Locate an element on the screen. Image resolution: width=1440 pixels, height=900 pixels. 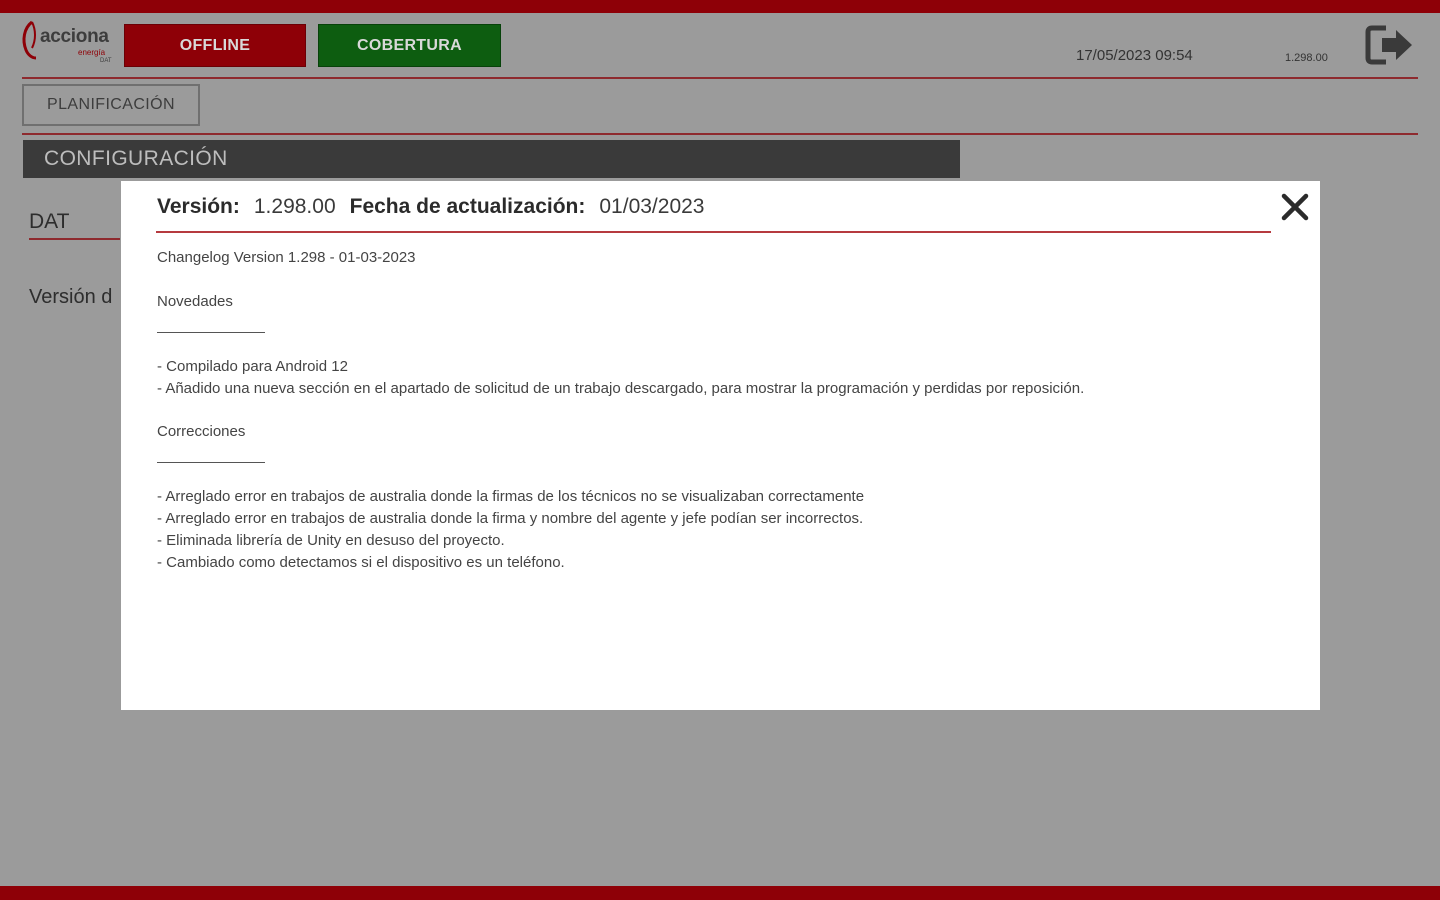
correcciones-heading: Correcciones is located at coordinates (201, 431).